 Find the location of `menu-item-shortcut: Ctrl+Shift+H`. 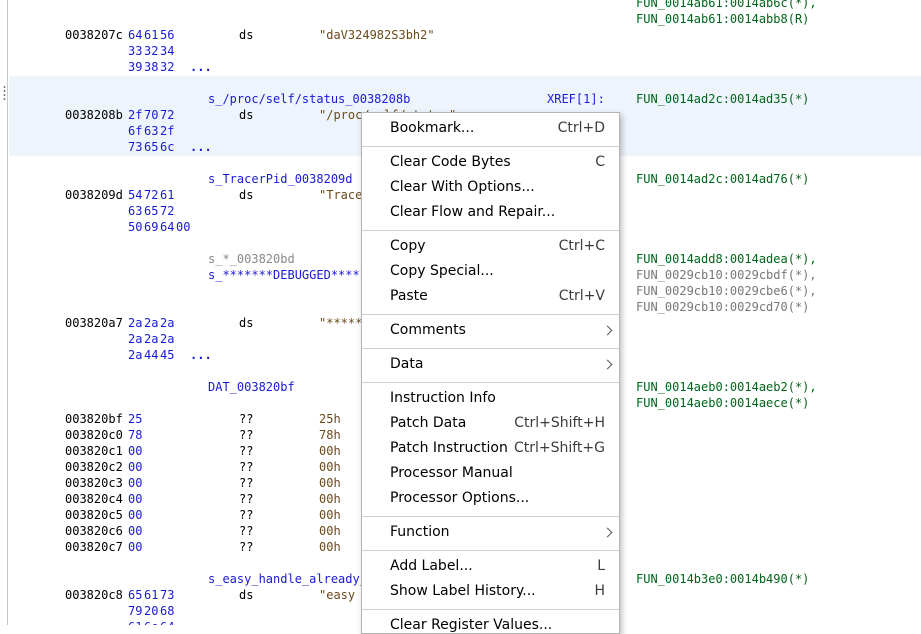

menu-item-shortcut: Ctrl+Shift+H is located at coordinates (559, 423).